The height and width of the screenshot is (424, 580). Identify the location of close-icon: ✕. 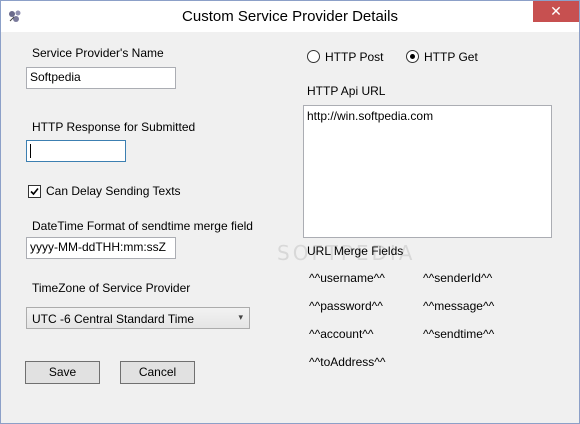
(556, 11).